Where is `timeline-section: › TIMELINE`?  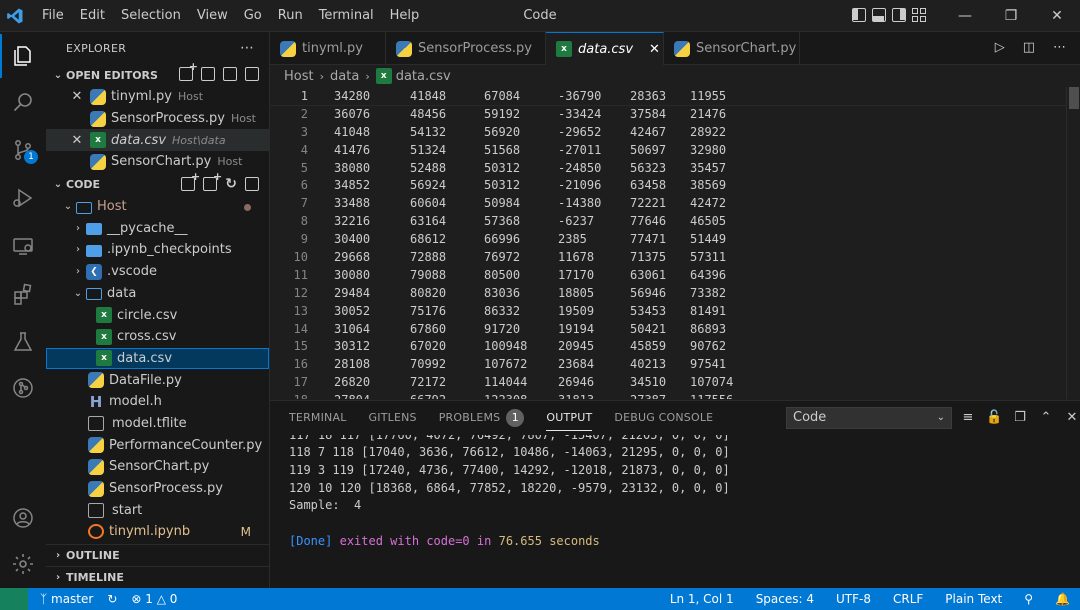 timeline-section: › TIMELINE is located at coordinates (157, 576).